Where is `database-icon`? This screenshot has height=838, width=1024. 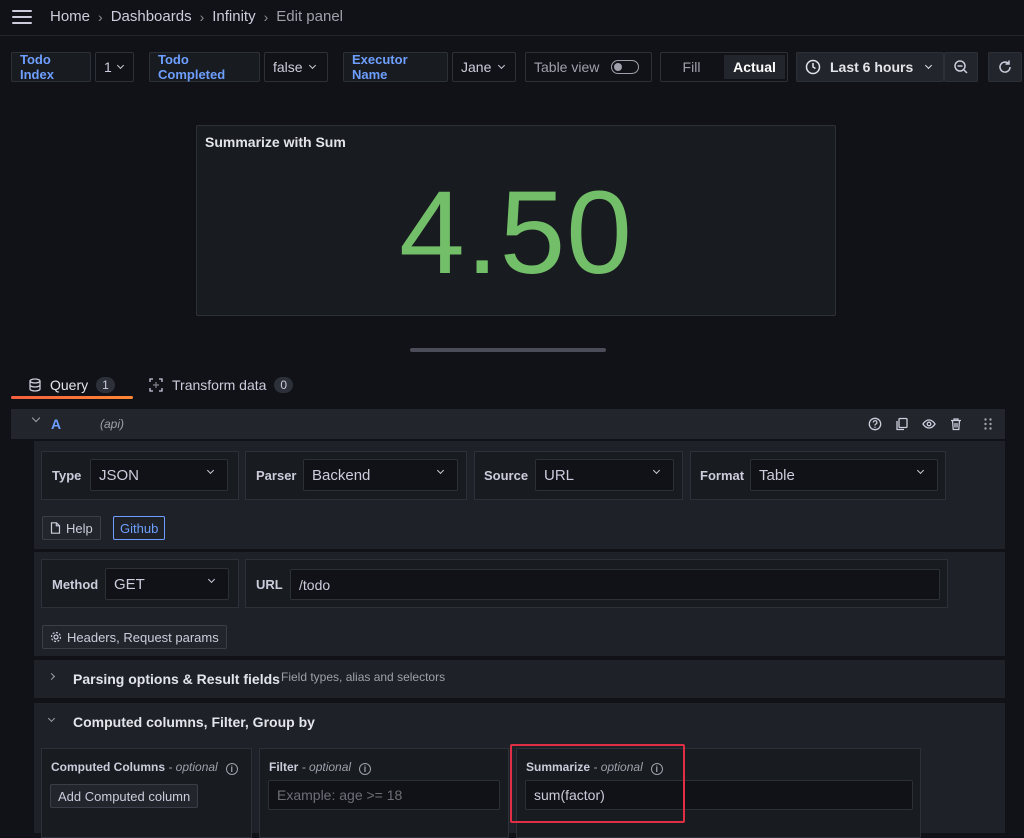
database-icon is located at coordinates (35, 385).